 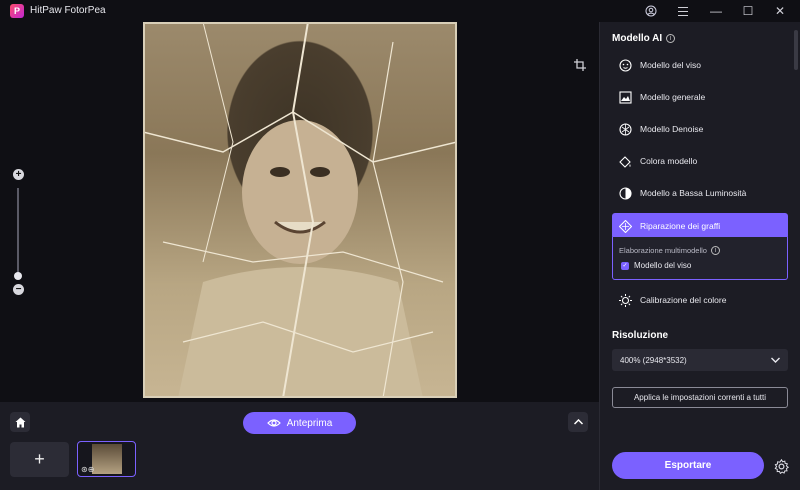 I want to click on add-image-button: +, so click(x=39, y=459).